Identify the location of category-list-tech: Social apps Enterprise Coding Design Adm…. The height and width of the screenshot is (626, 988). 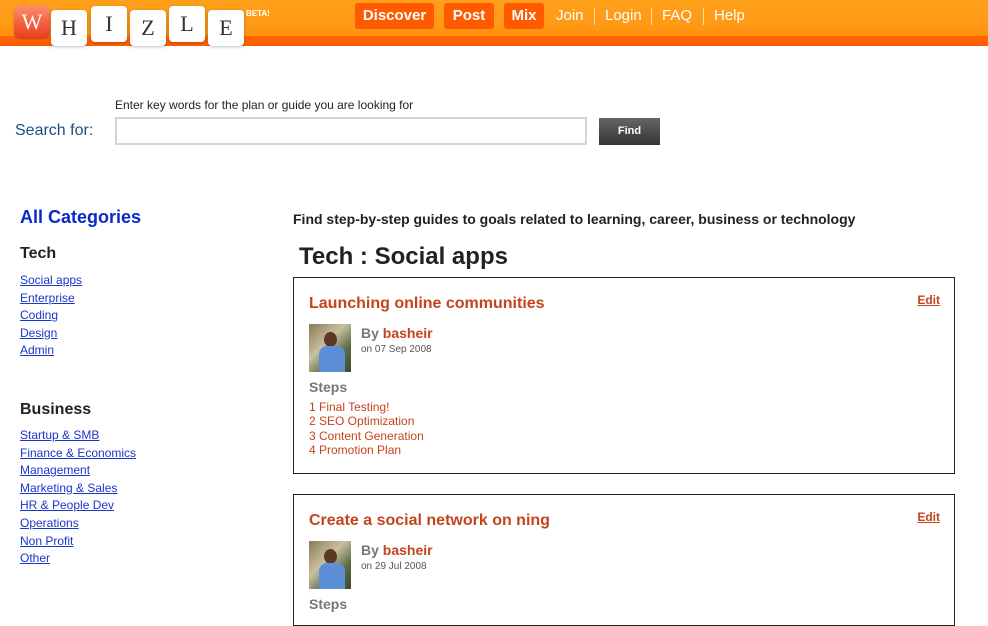
(51, 315).